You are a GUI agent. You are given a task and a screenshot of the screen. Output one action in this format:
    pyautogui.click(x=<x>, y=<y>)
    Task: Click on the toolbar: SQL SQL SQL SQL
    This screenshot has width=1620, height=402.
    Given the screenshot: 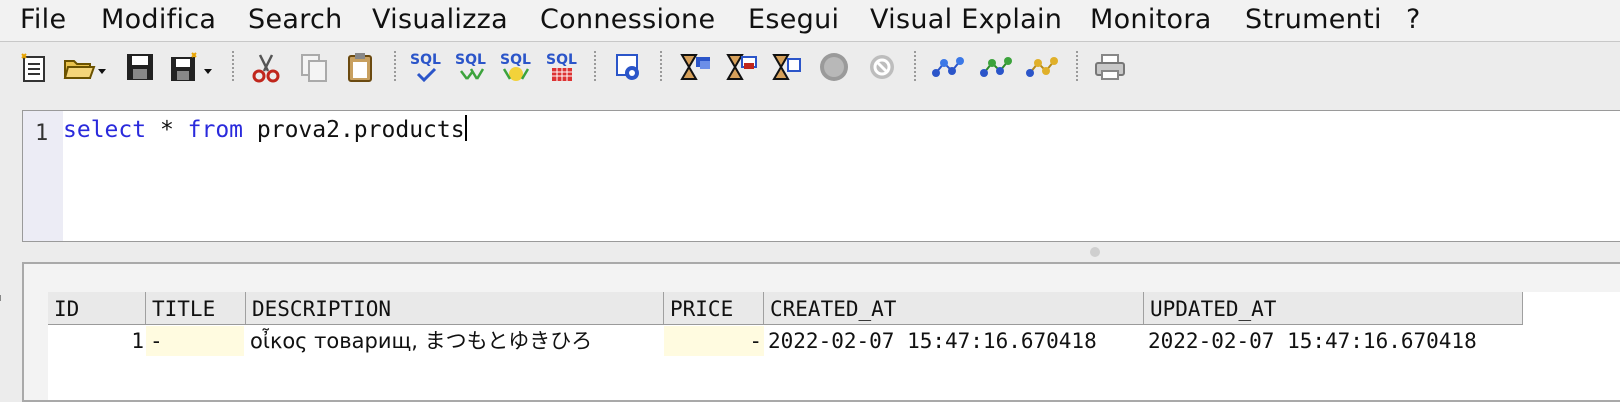 What is the action you would take?
    pyautogui.click(x=810, y=67)
    